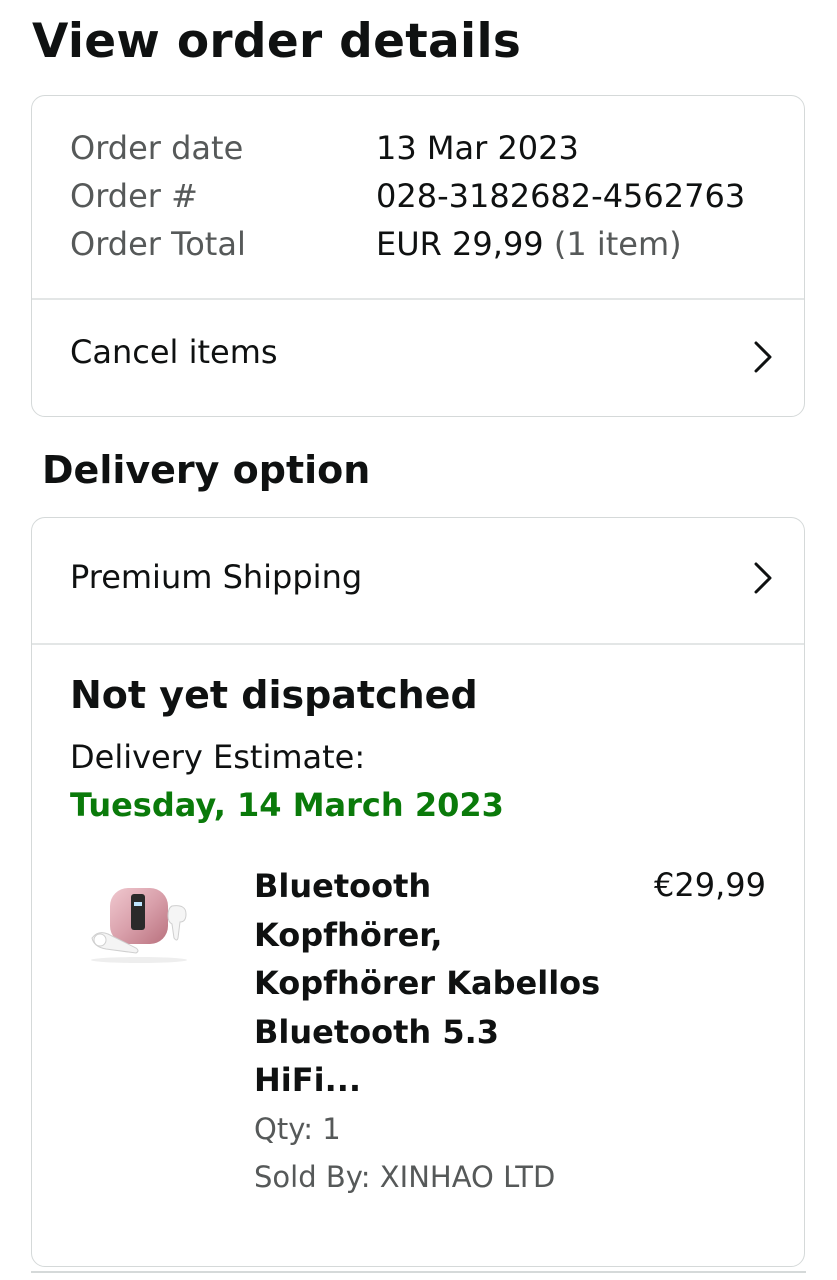 This screenshot has height=1280, width=837. I want to click on order-number-label: Order #, so click(134, 196).